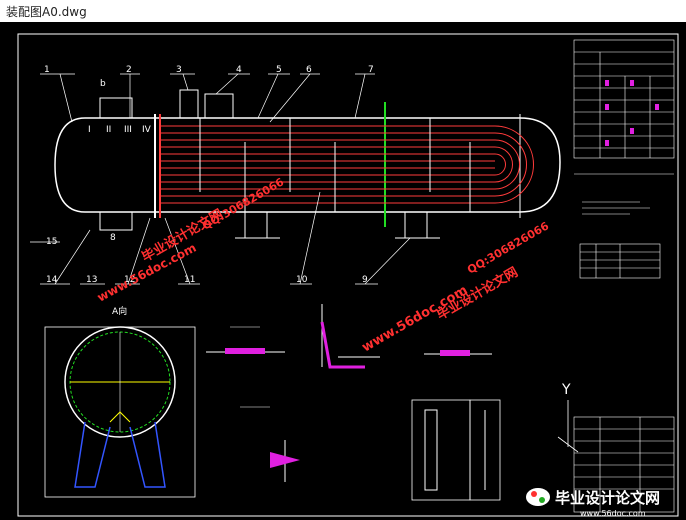  What do you see at coordinates (51, 242) in the screenshot?
I see `part-label-15: 15` at bounding box center [51, 242].